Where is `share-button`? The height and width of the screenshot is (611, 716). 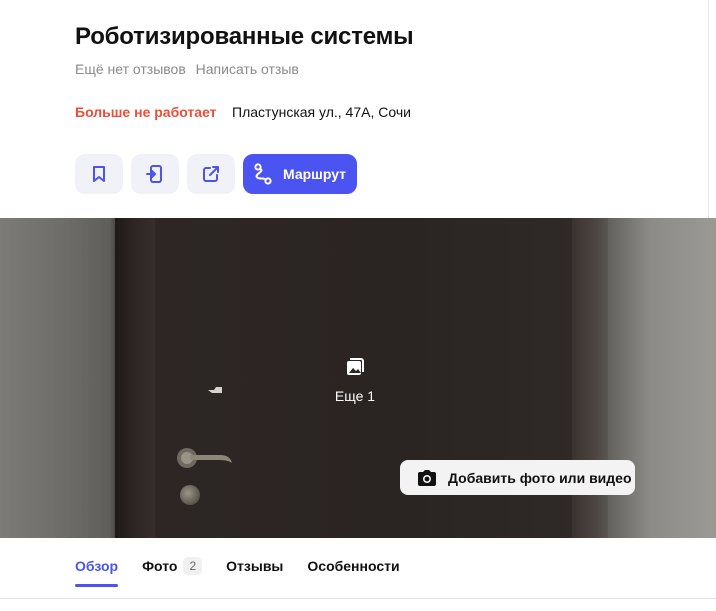
share-button is located at coordinates (211, 174).